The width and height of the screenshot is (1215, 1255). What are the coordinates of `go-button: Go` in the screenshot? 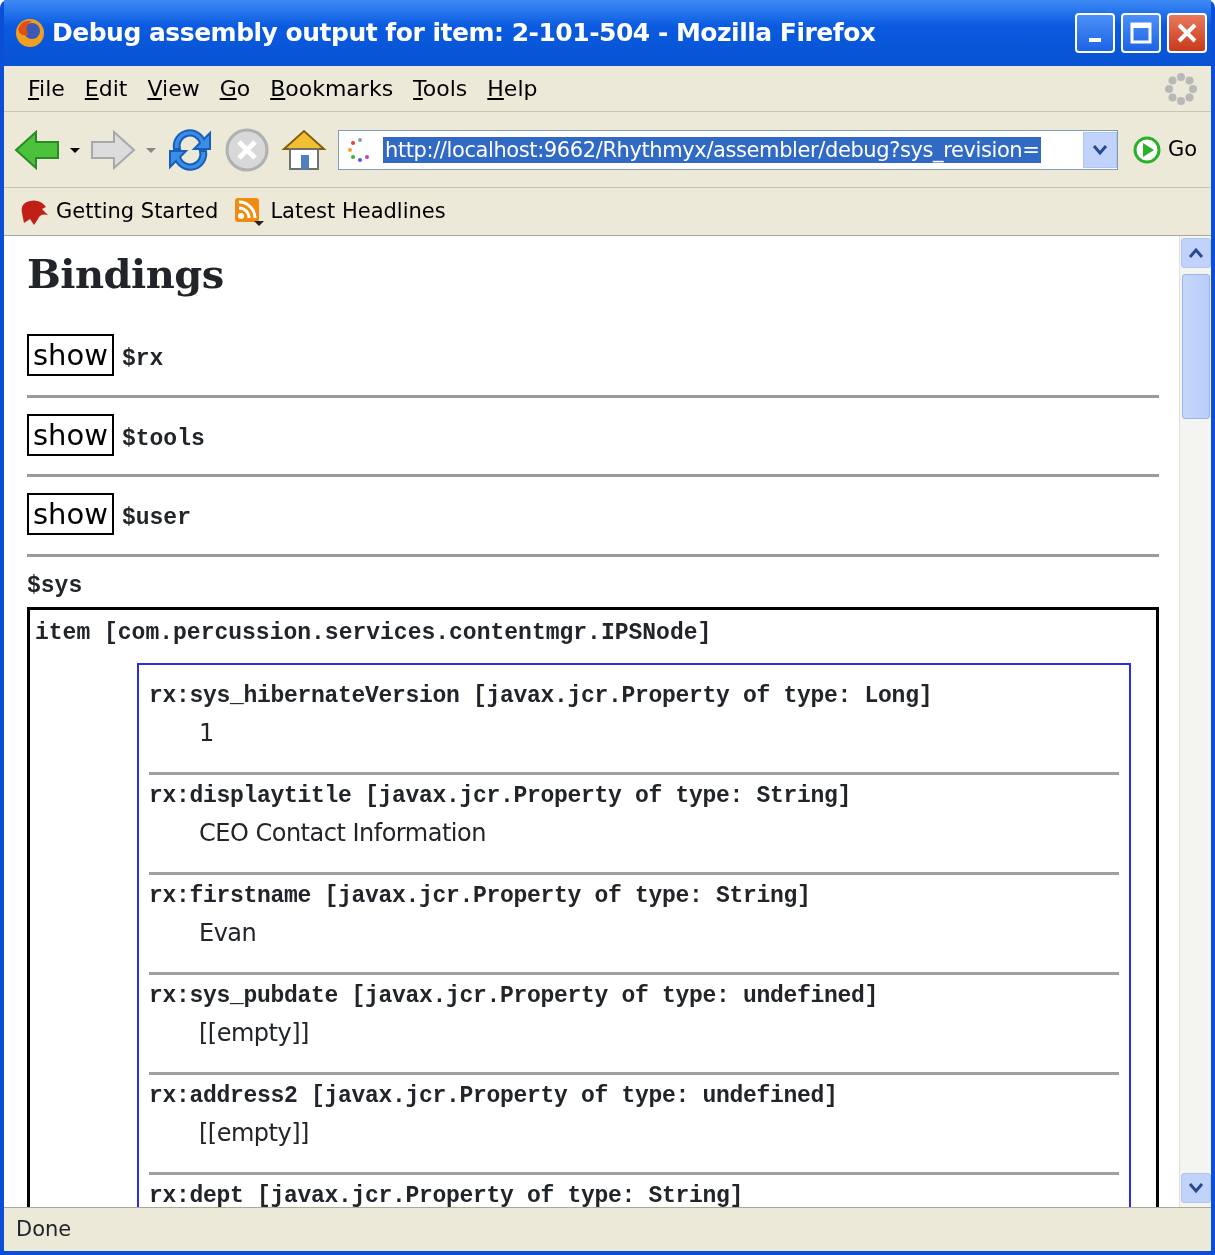 It's located at (1164, 149).